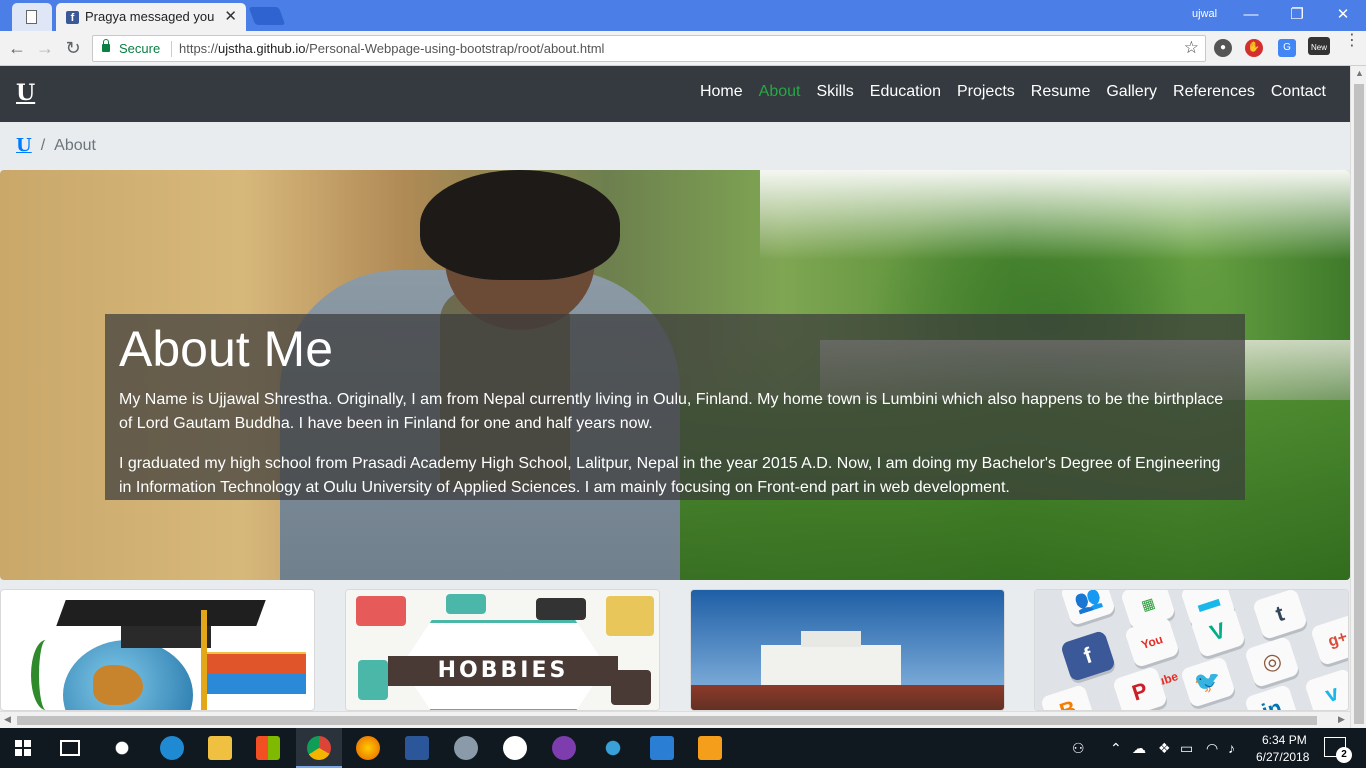  Describe the element at coordinates (75, 145) in the screenshot. I see `breadcrumb-current: About` at that location.